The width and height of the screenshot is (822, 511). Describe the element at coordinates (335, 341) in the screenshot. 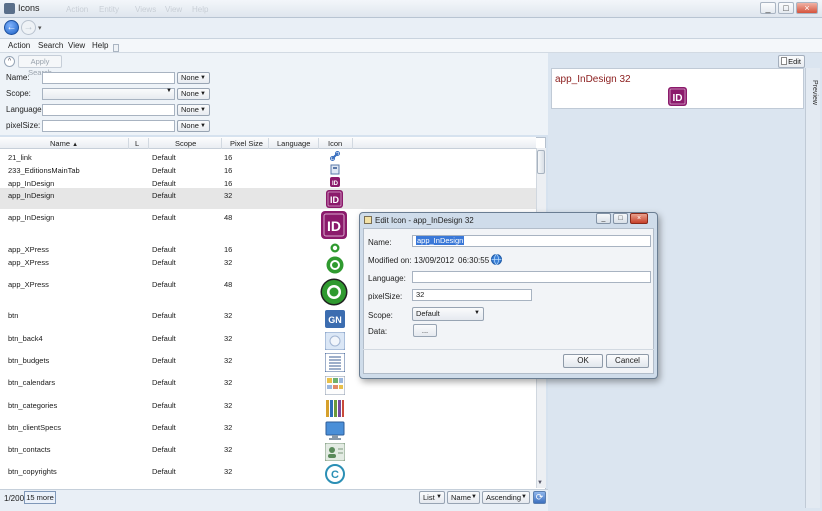

I see `back-icon` at that location.